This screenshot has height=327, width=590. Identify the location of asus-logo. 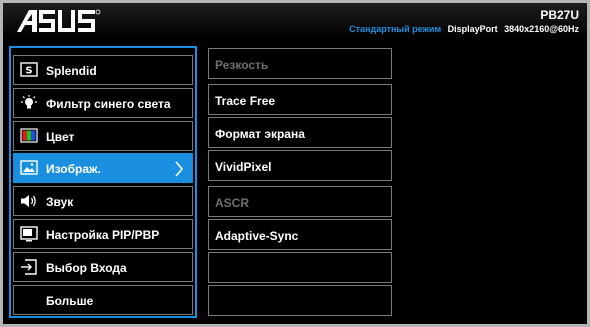
(59, 20).